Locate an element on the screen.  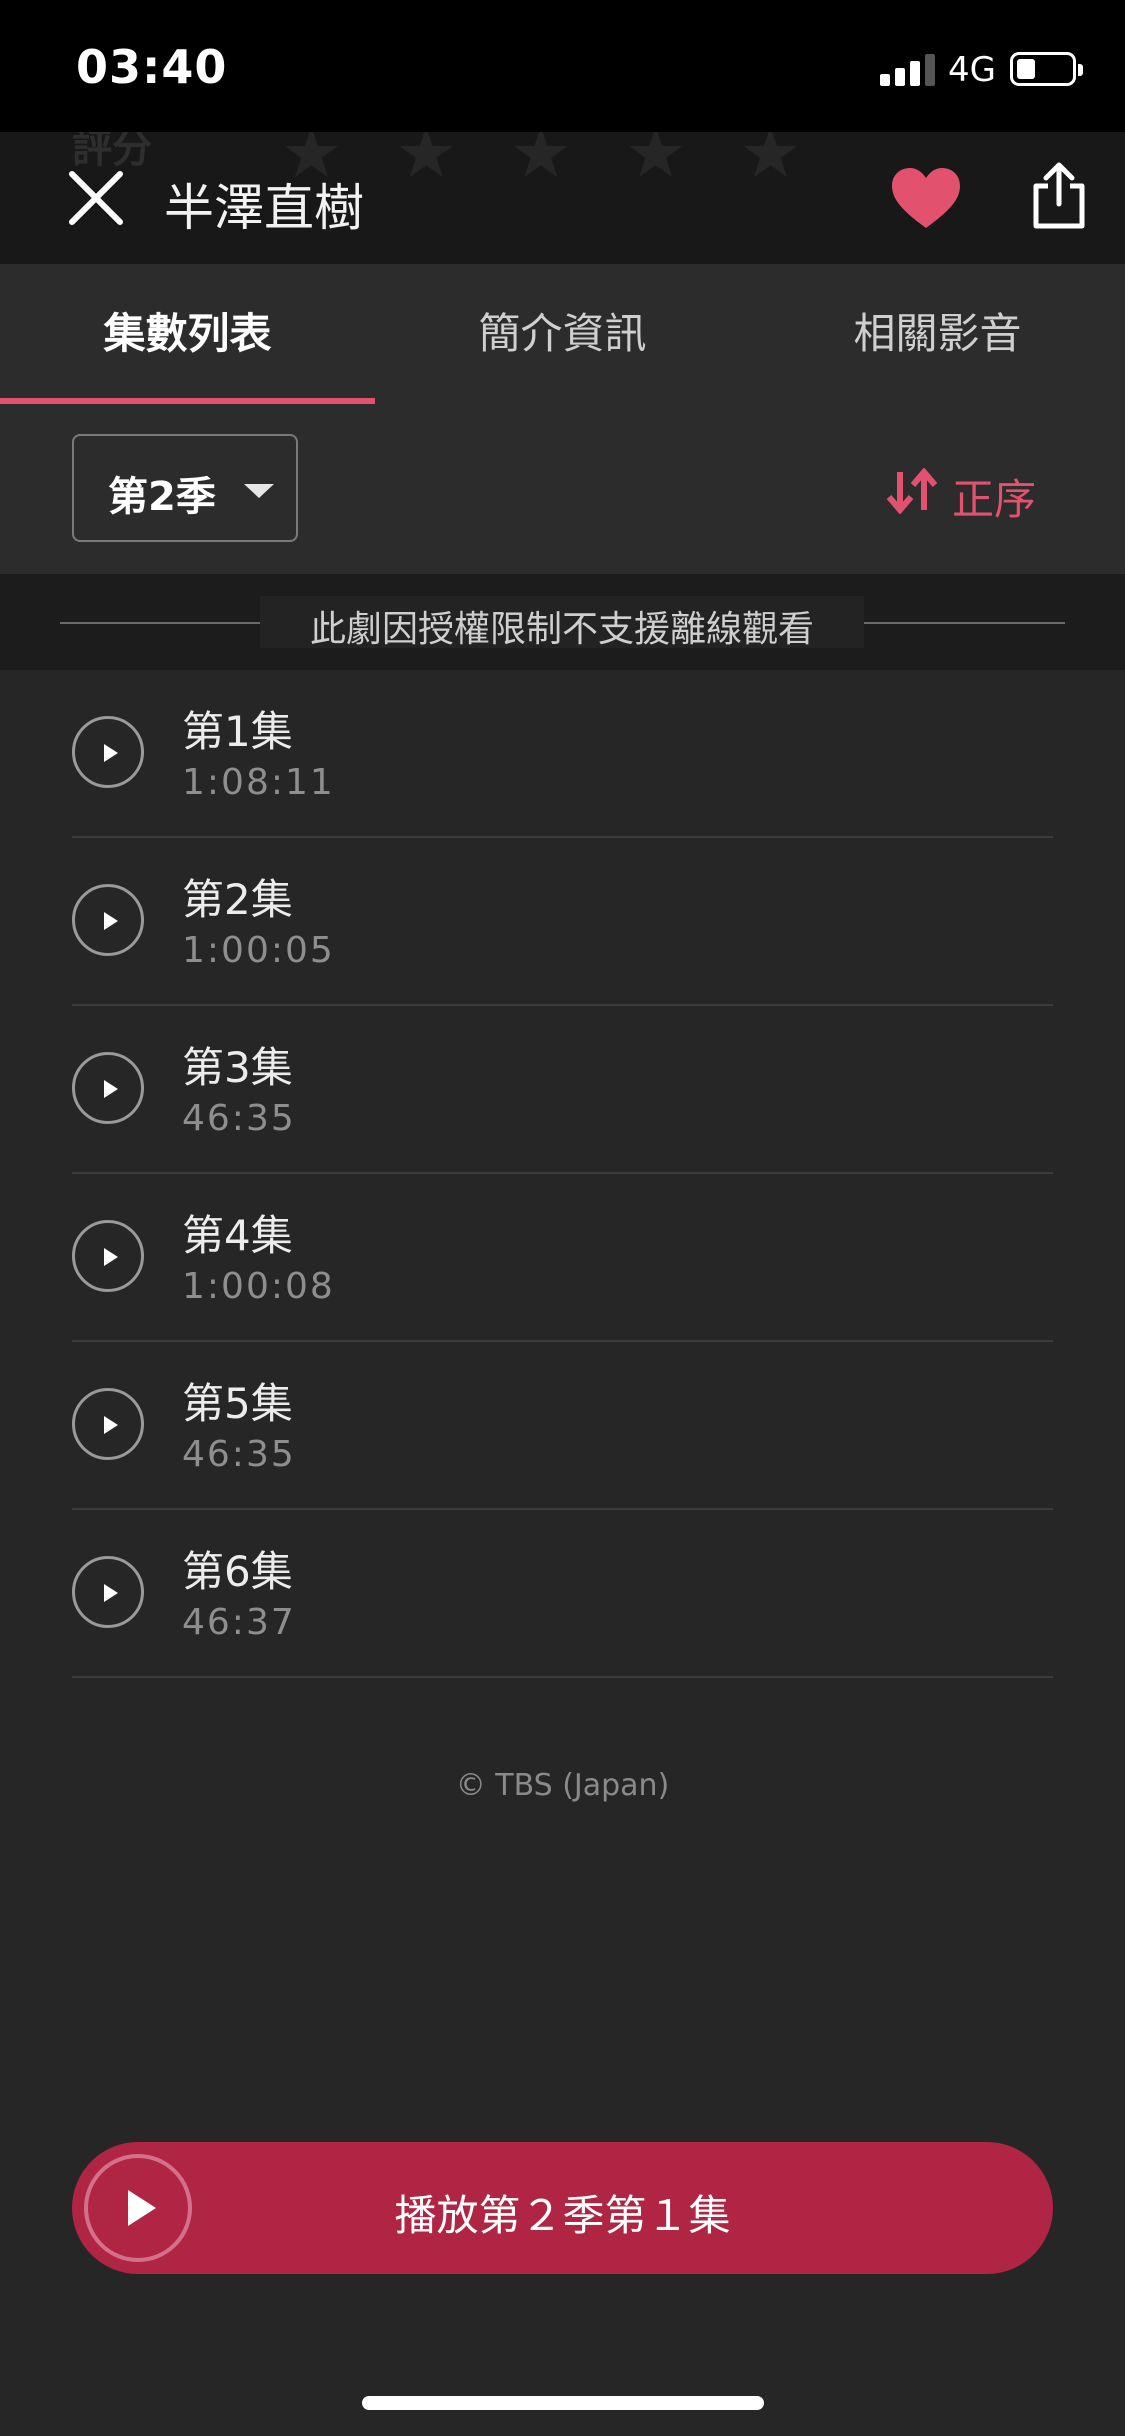
page-title: 半澤直樹 is located at coordinates (264, 208).